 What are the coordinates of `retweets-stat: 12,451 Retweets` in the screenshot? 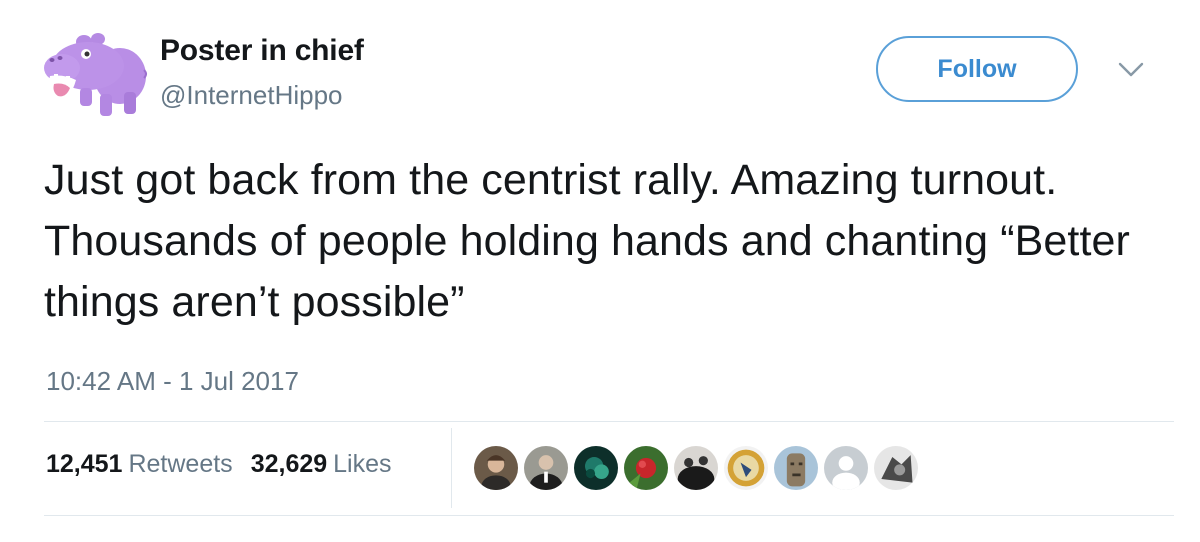 It's located at (139, 464).